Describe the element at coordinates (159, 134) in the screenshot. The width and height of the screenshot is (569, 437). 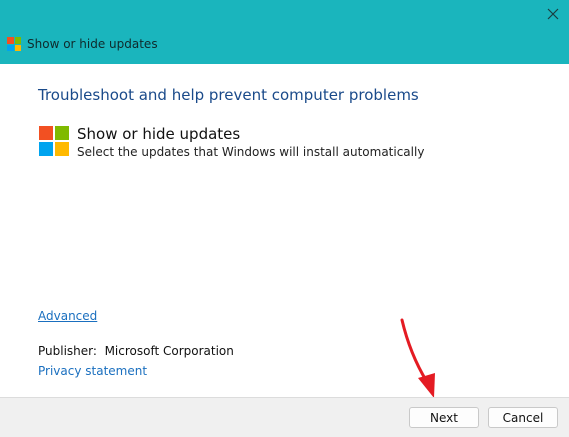
I see `troubleshooter-title: Show or hide updates` at that location.